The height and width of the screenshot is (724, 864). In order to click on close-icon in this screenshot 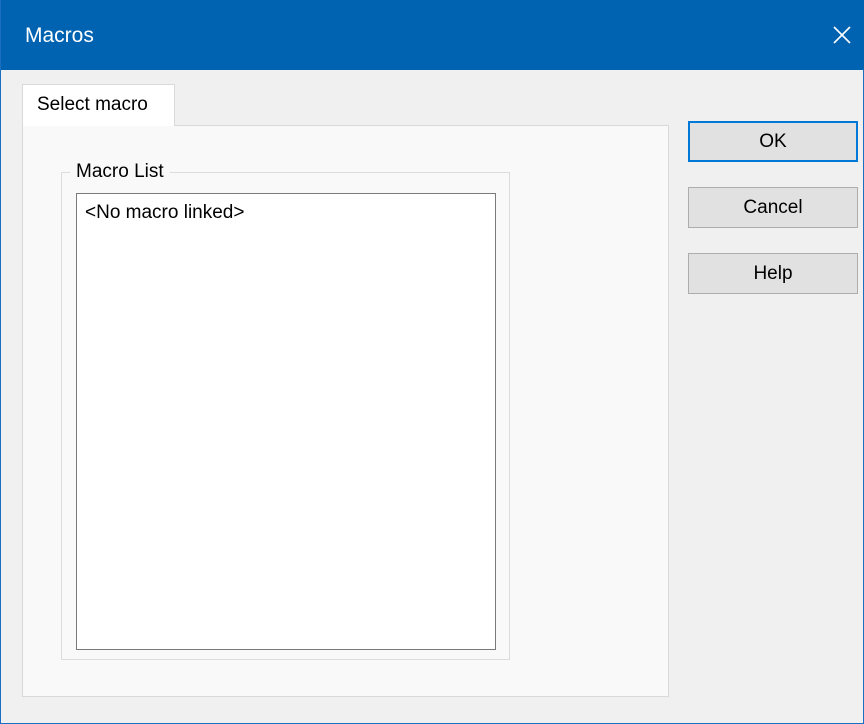, I will do `click(842, 35)`.